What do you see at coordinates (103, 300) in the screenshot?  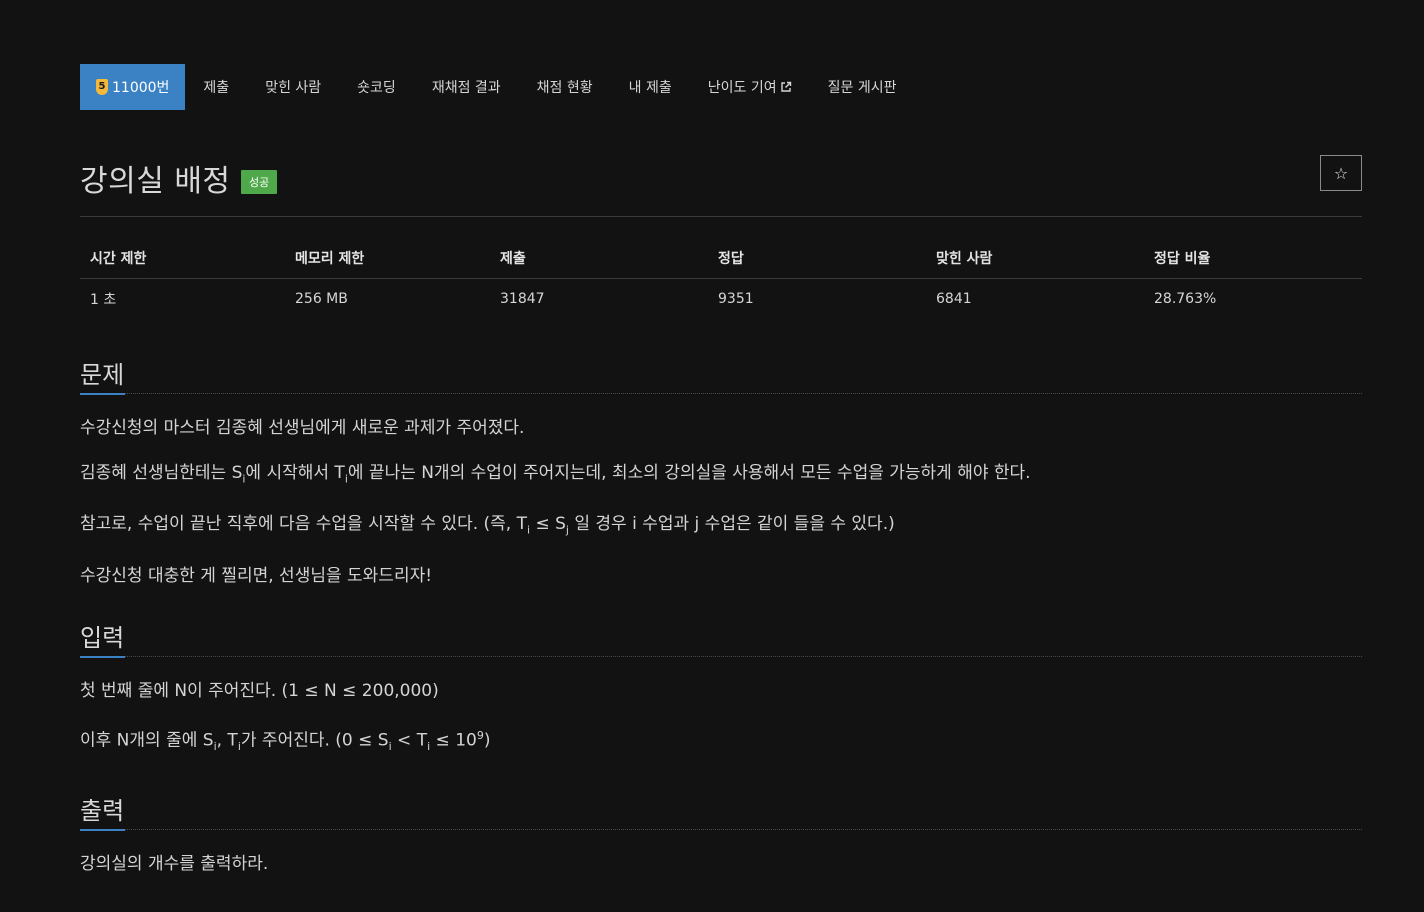 I see `time-limit-value: 1 초` at bounding box center [103, 300].